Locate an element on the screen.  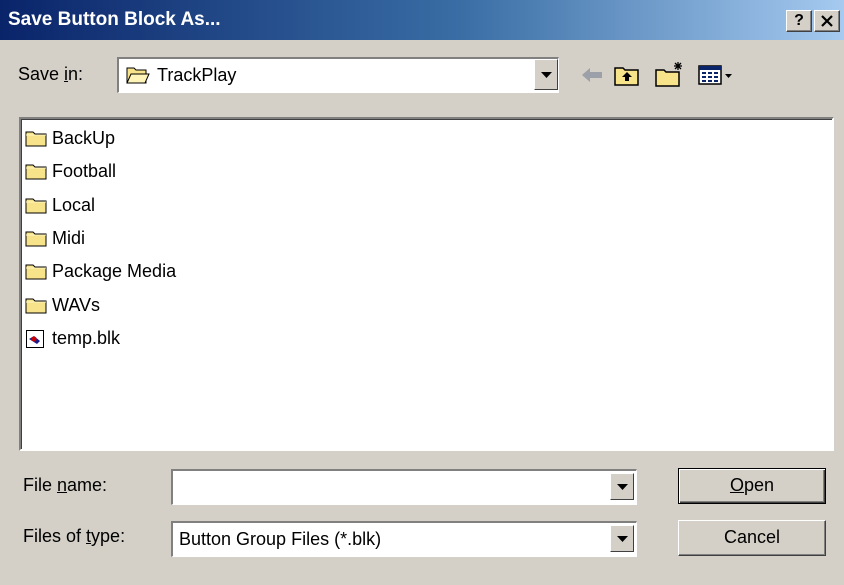
file-type-select: Button Group Files (*.blk) is located at coordinates (404, 539).